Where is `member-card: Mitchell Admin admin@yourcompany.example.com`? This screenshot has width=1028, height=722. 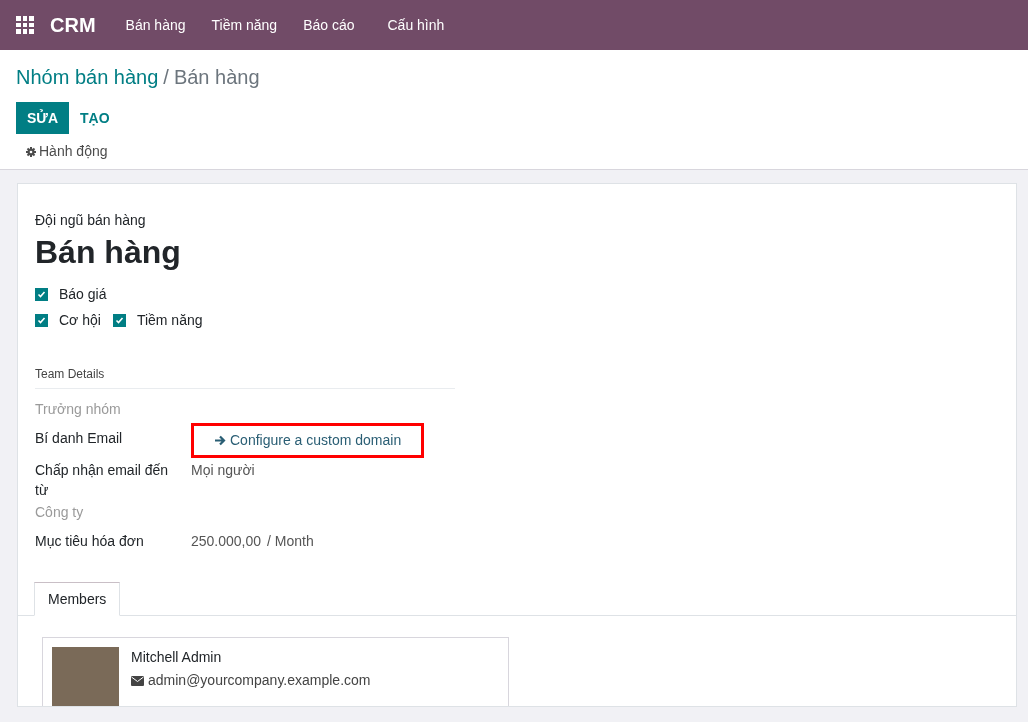 member-card: Mitchell Admin admin@yourcompany.example.com is located at coordinates (275, 671).